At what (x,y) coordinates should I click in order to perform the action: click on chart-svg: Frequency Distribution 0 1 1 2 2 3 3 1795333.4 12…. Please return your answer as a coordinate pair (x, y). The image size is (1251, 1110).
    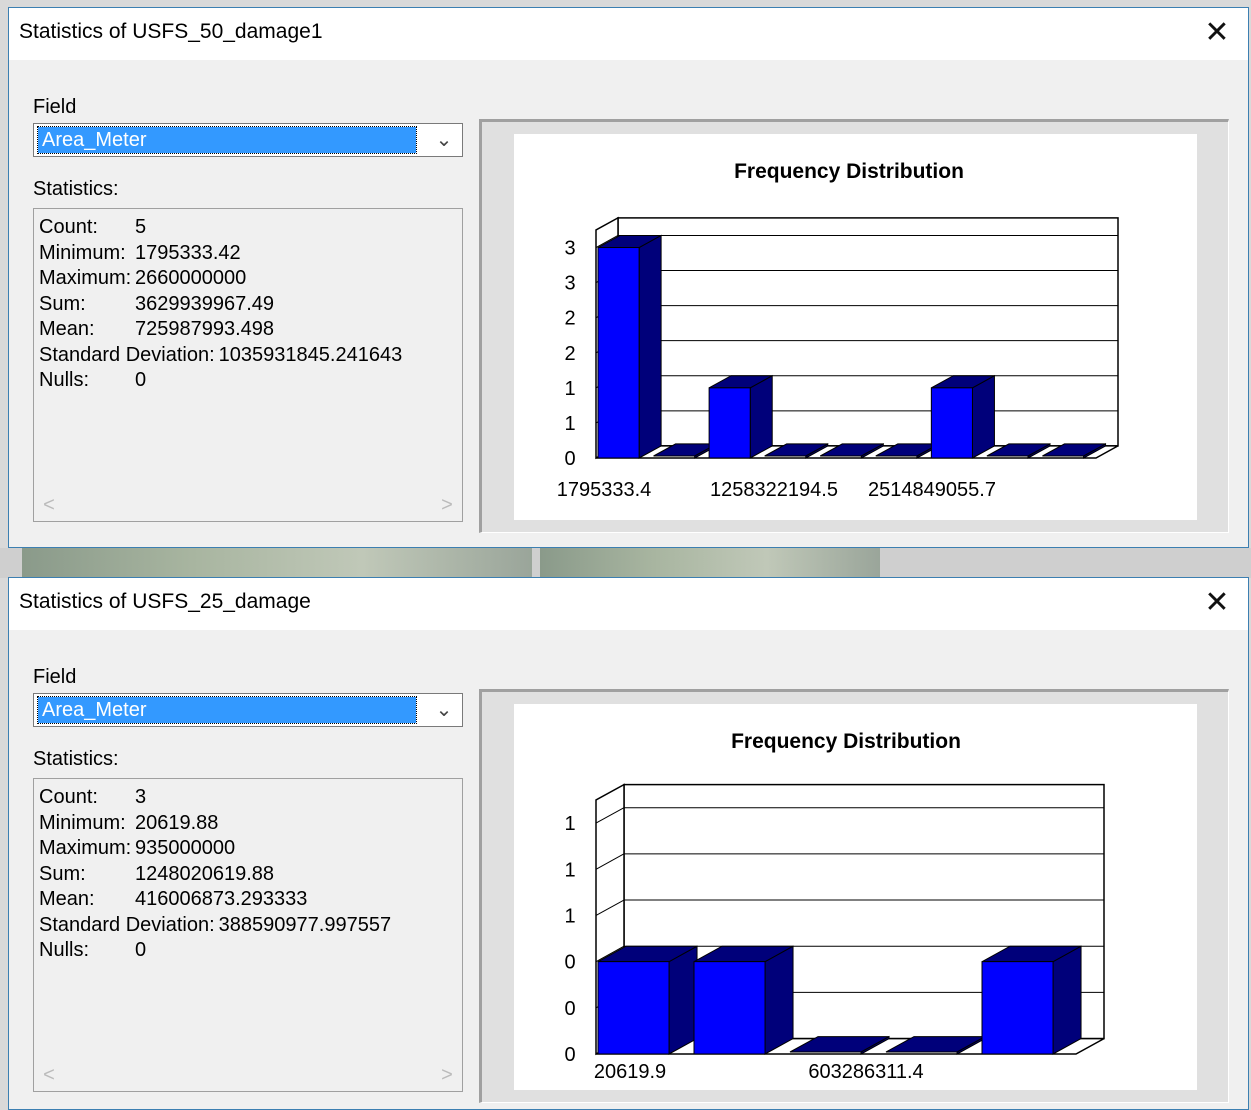
    Looking at the image, I should click on (838, 330).